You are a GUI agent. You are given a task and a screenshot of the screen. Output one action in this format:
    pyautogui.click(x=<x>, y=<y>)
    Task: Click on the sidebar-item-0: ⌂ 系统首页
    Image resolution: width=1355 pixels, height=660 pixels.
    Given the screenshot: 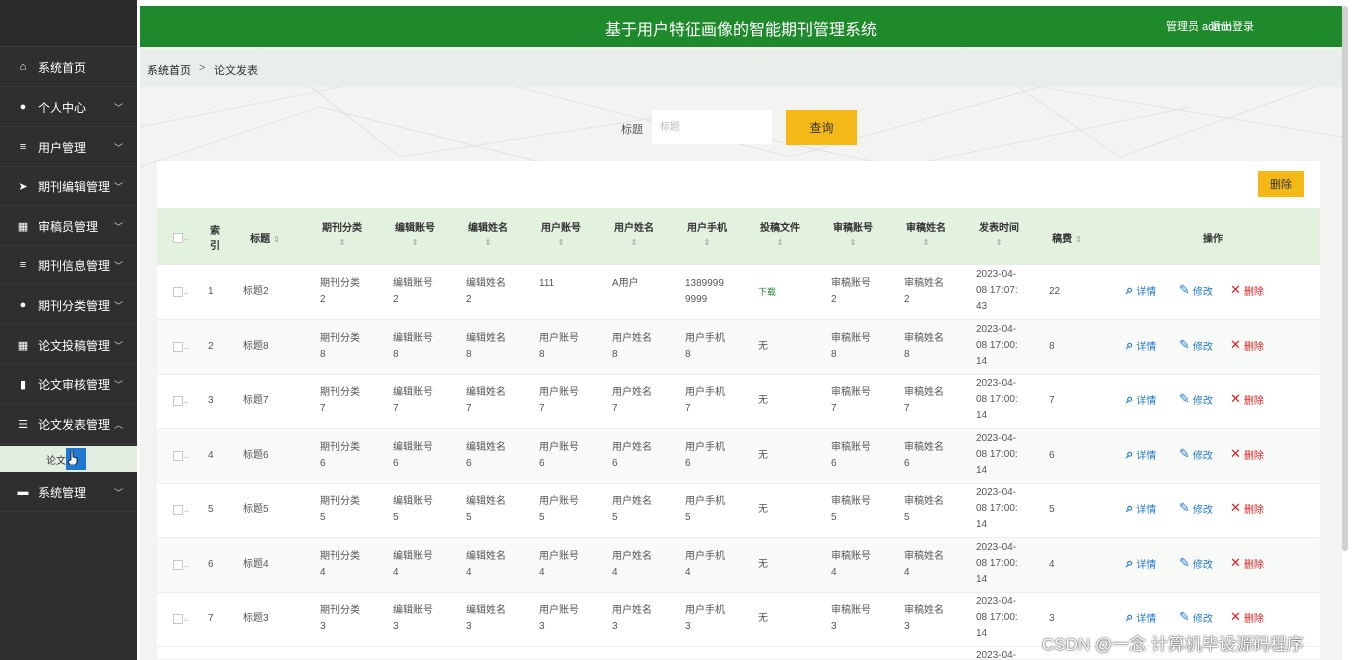 What is the action you would take?
    pyautogui.click(x=68, y=67)
    